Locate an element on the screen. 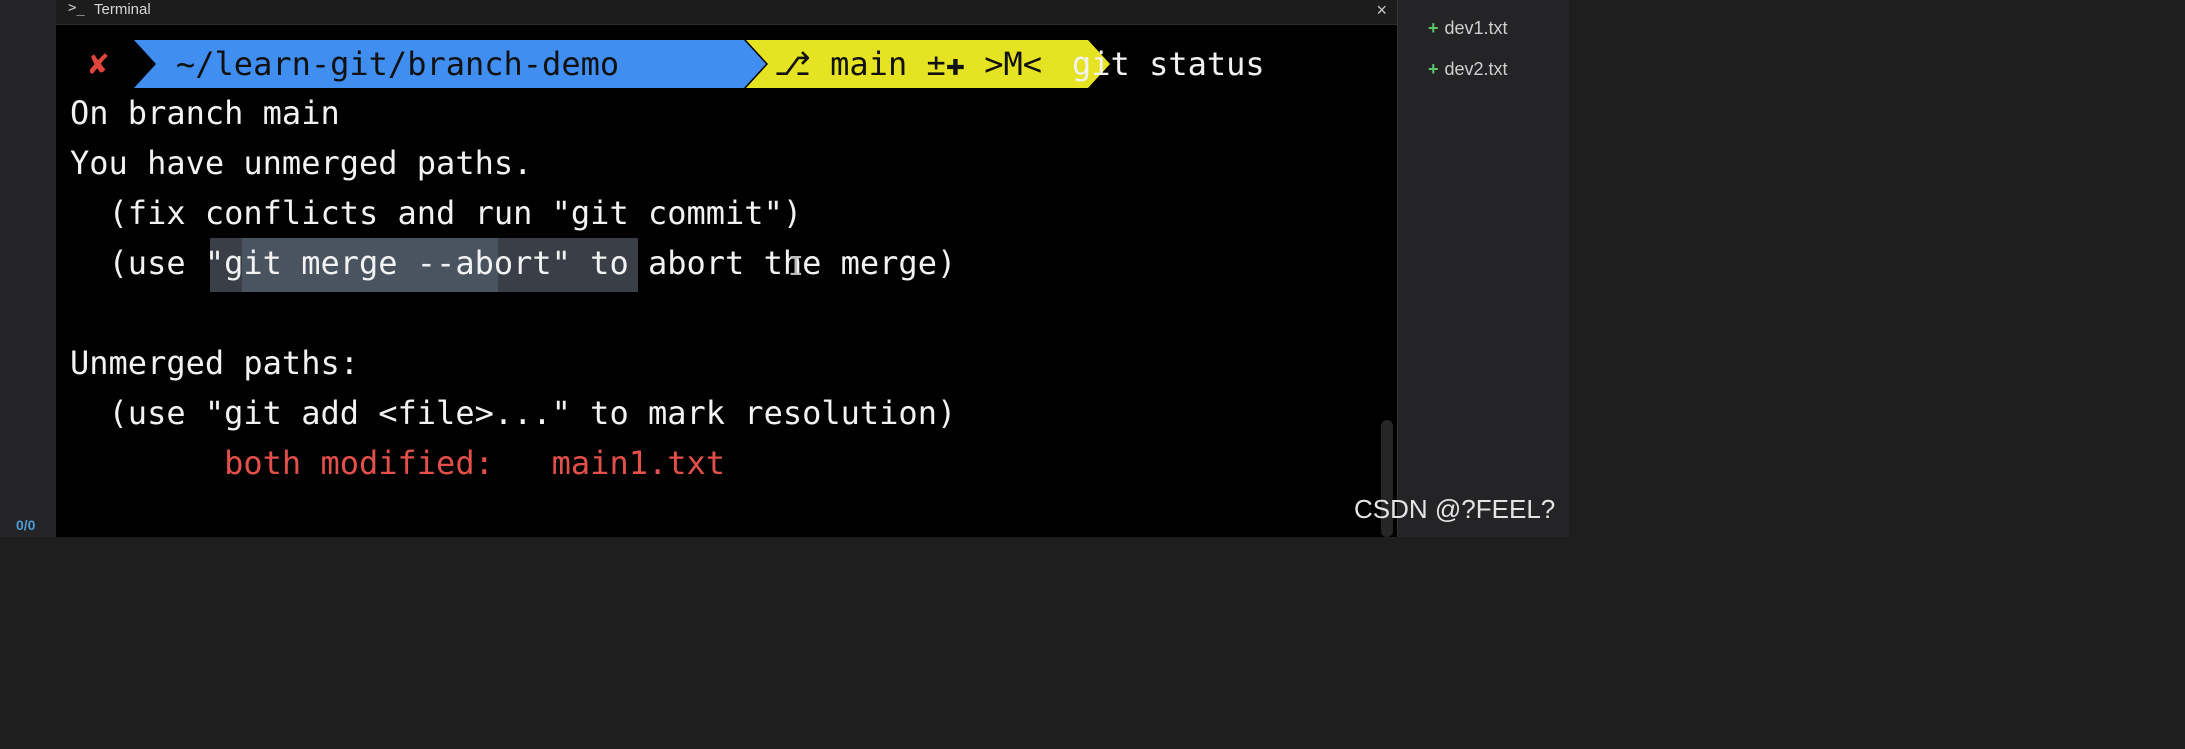 This screenshot has height=749, width=2185. prompt-command: git status is located at coordinates (1168, 64).